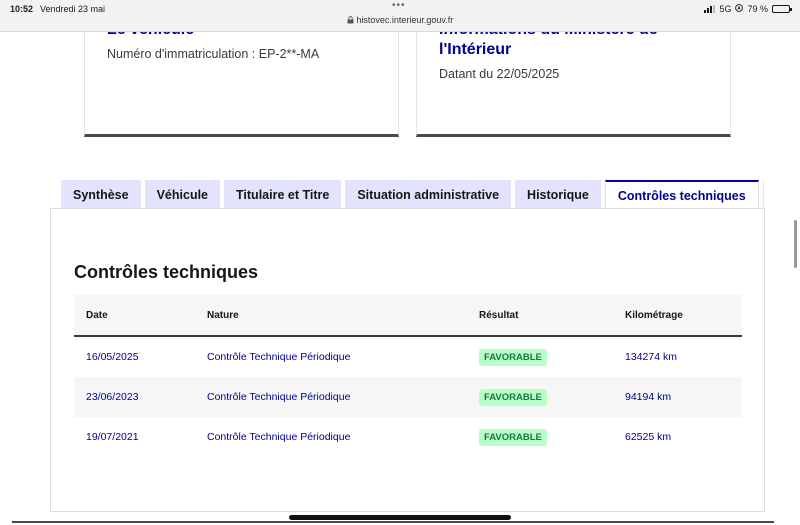 The width and height of the screenshot is (800, 525). I want to click on ministry-date: Datant du 22/05/2025, so click(499, 74).